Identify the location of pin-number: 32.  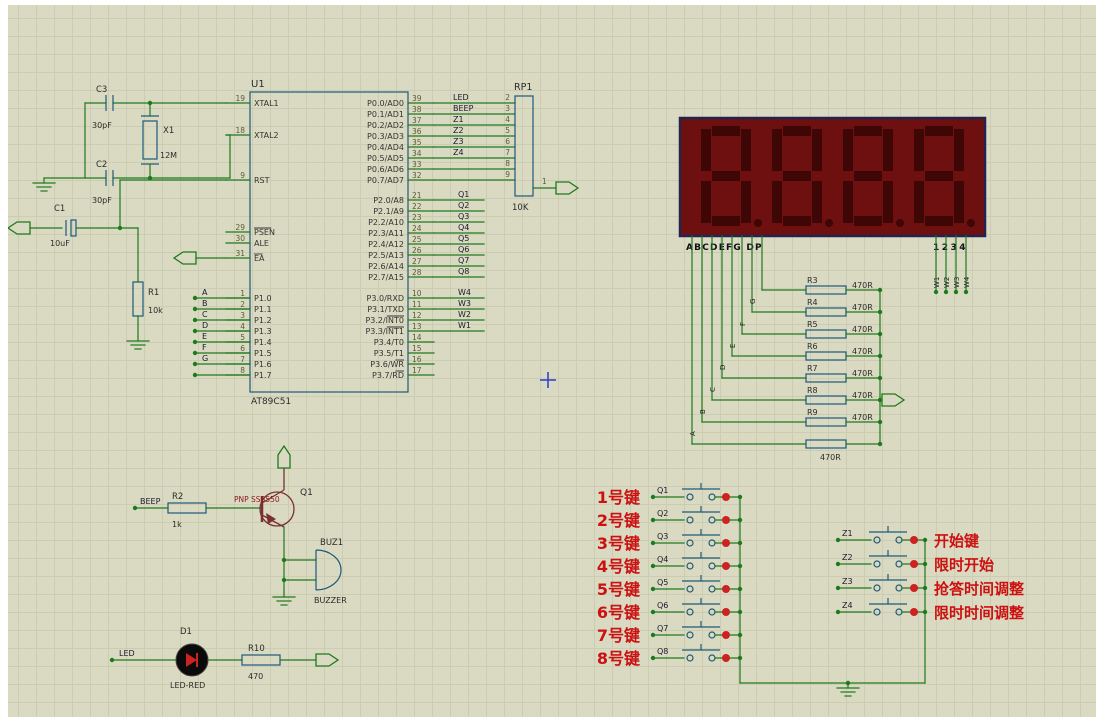
(417, 175).